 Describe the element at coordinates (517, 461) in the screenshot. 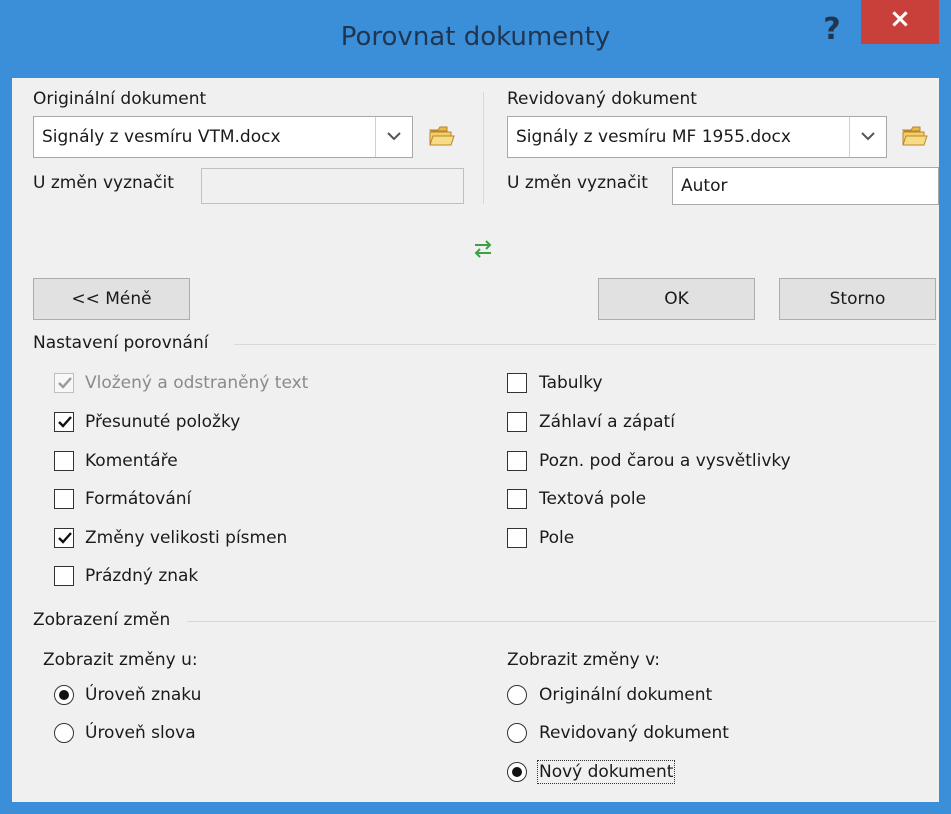

I see `footnotes-checkbox` at that location.